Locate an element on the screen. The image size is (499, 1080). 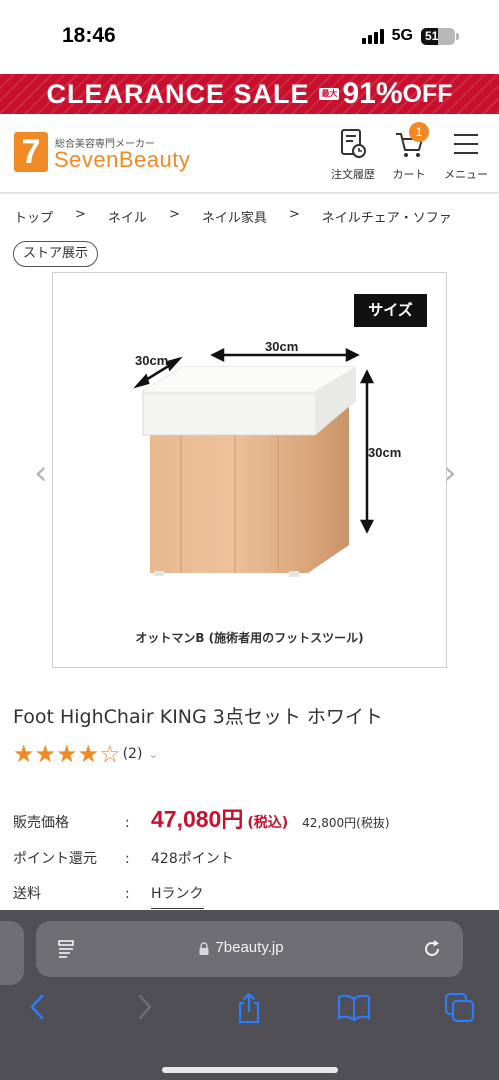
shipping-row: 送料 : Hランク is located at coordinates (108, 896).